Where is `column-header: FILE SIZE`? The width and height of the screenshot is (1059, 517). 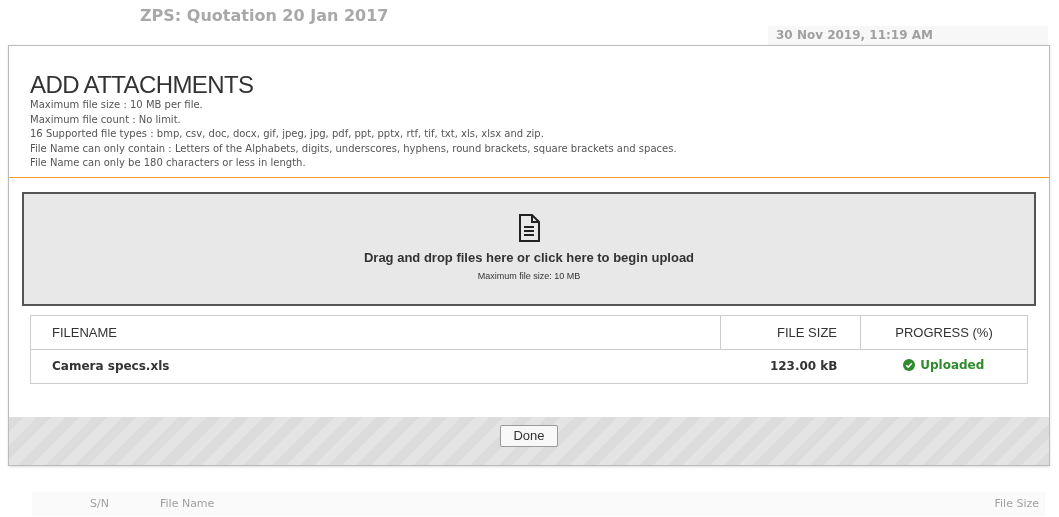 column-header: FILE SIZE is located at coordinates (790, 332).